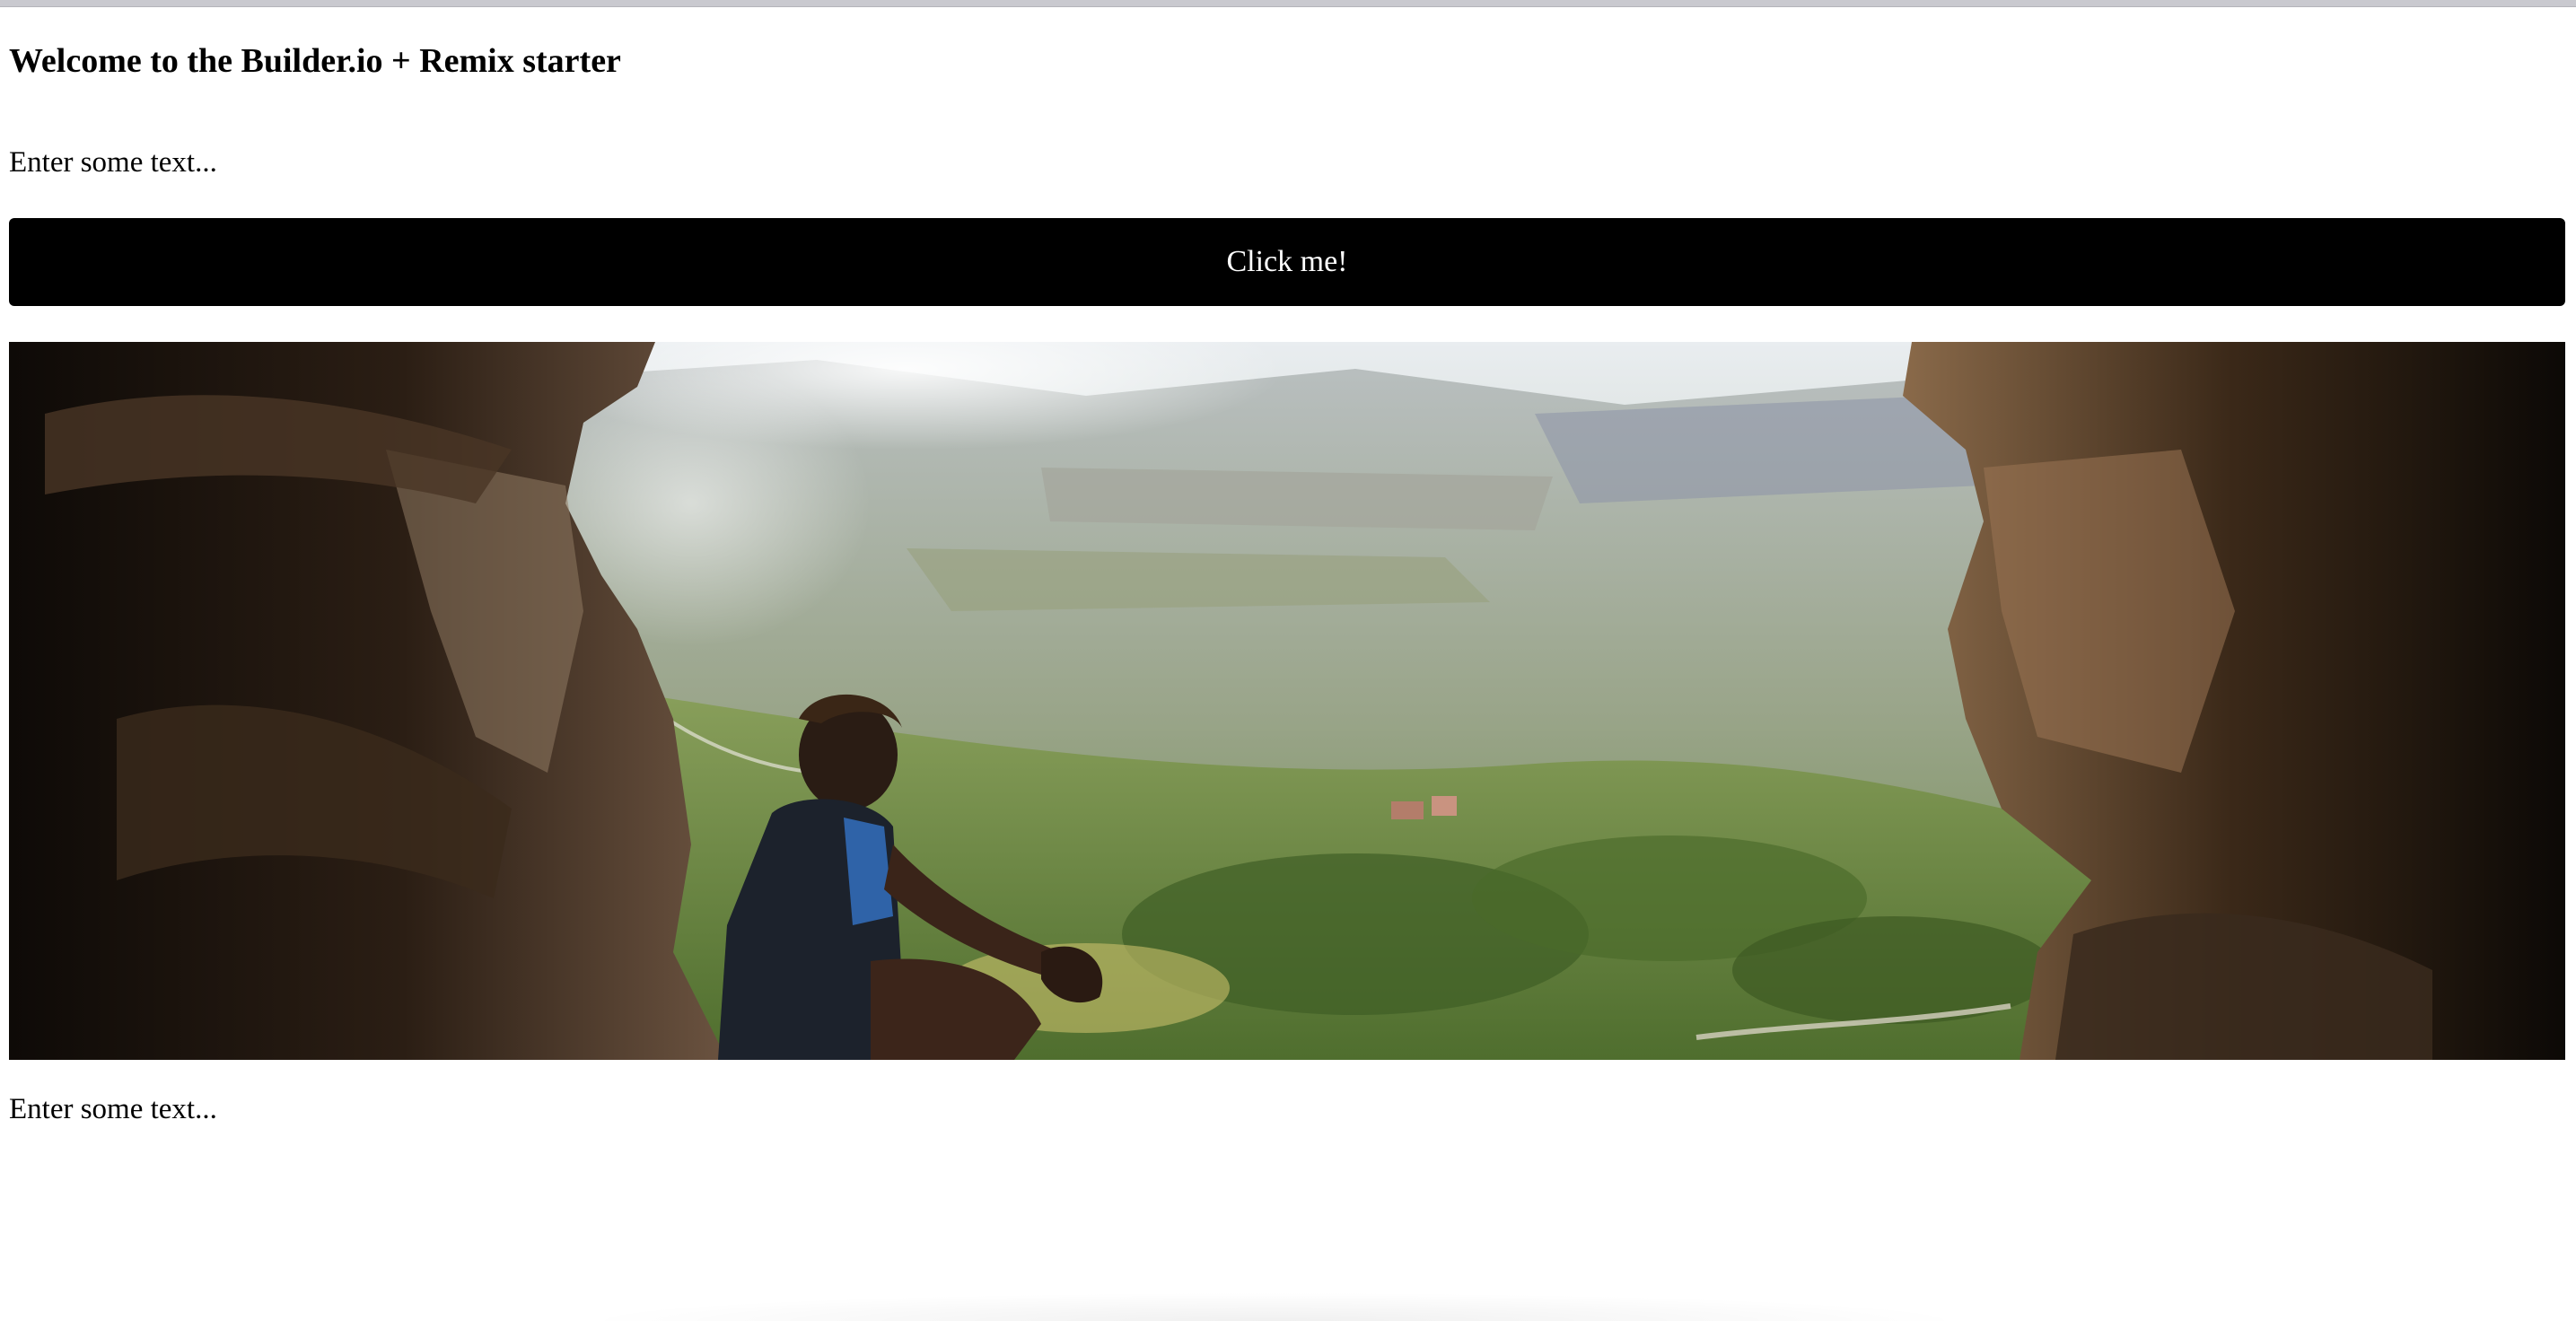  What do you see at coordinates (1287, 262) in the screenshot?
I see `click-me-button: Click me!` at bounding box center [1287, 262].